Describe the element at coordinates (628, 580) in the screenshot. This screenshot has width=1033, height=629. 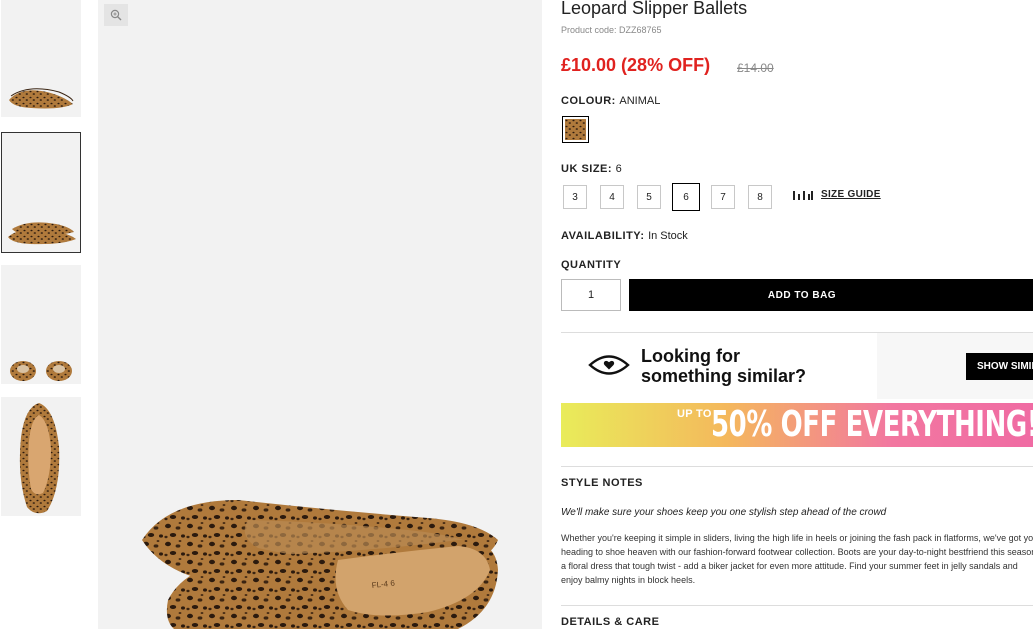
I see `description-line: enjoy balmy nights in block heels.` at that location.